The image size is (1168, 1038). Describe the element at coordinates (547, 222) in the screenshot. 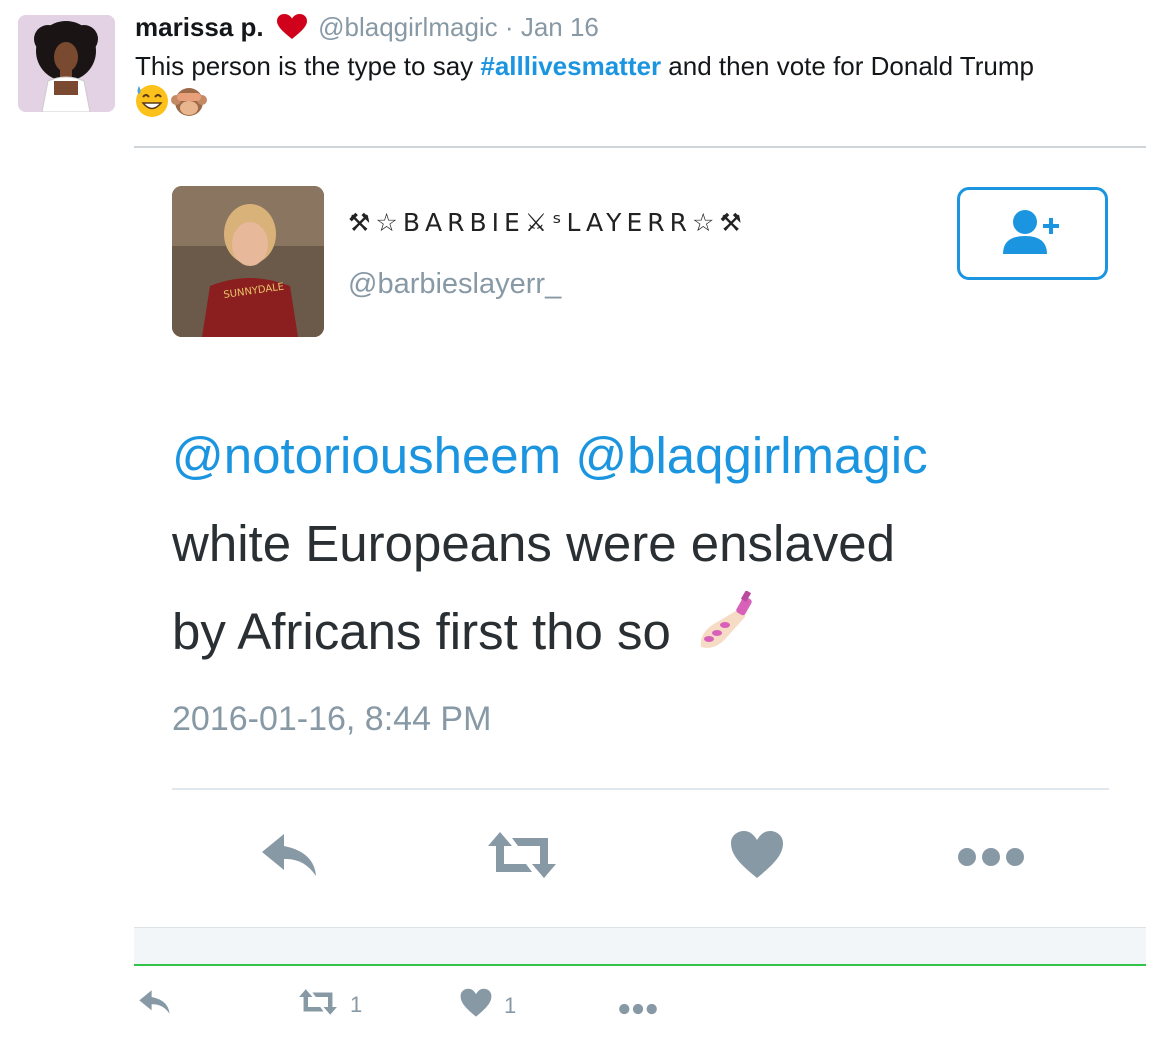

I see `embedded-display-name: ⚒☆BARBIE⚔ˢLAYERR☆⚒` at that location.